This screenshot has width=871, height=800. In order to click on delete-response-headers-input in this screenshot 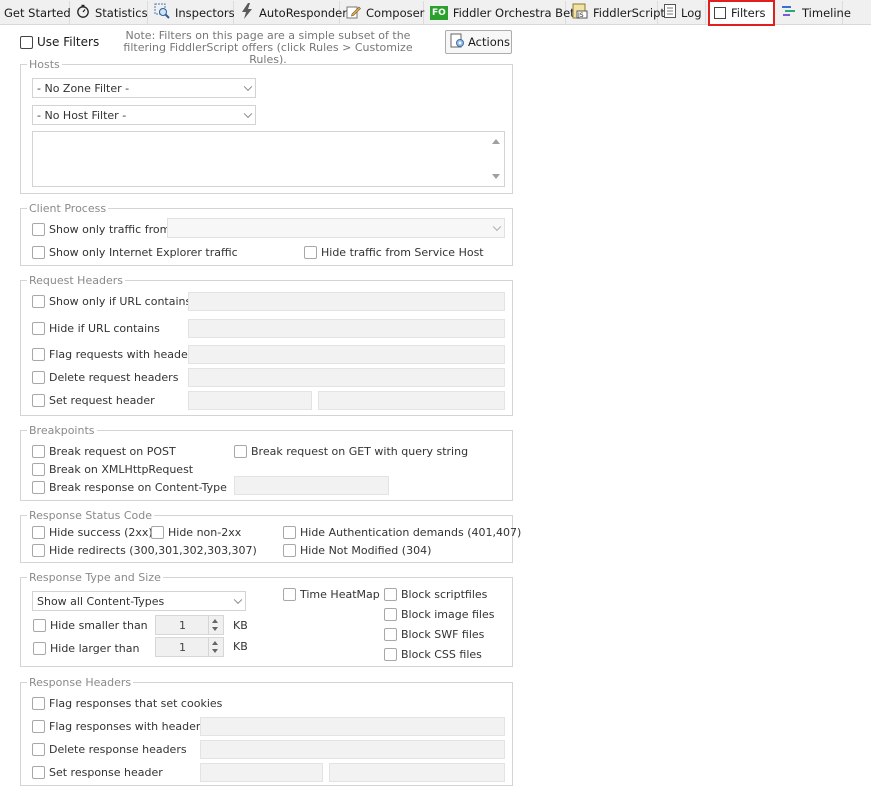, I will do `click(352, 749)`.